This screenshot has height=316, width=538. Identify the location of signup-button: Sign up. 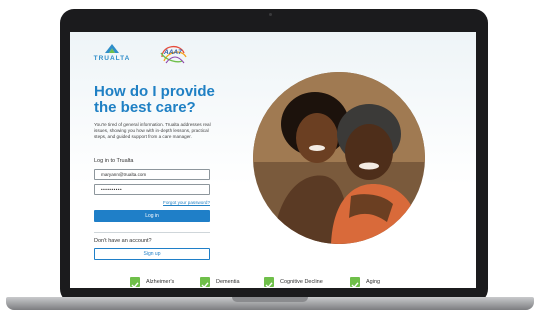
(152, 254).